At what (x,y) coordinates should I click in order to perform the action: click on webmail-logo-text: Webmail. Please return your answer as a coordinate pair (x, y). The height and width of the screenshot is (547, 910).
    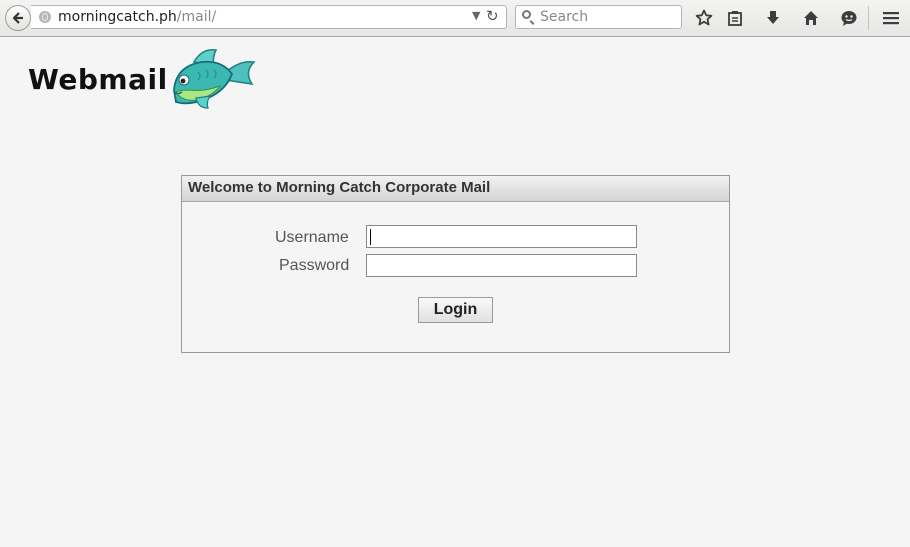
    Looking at the image, I should click on (98, 79).